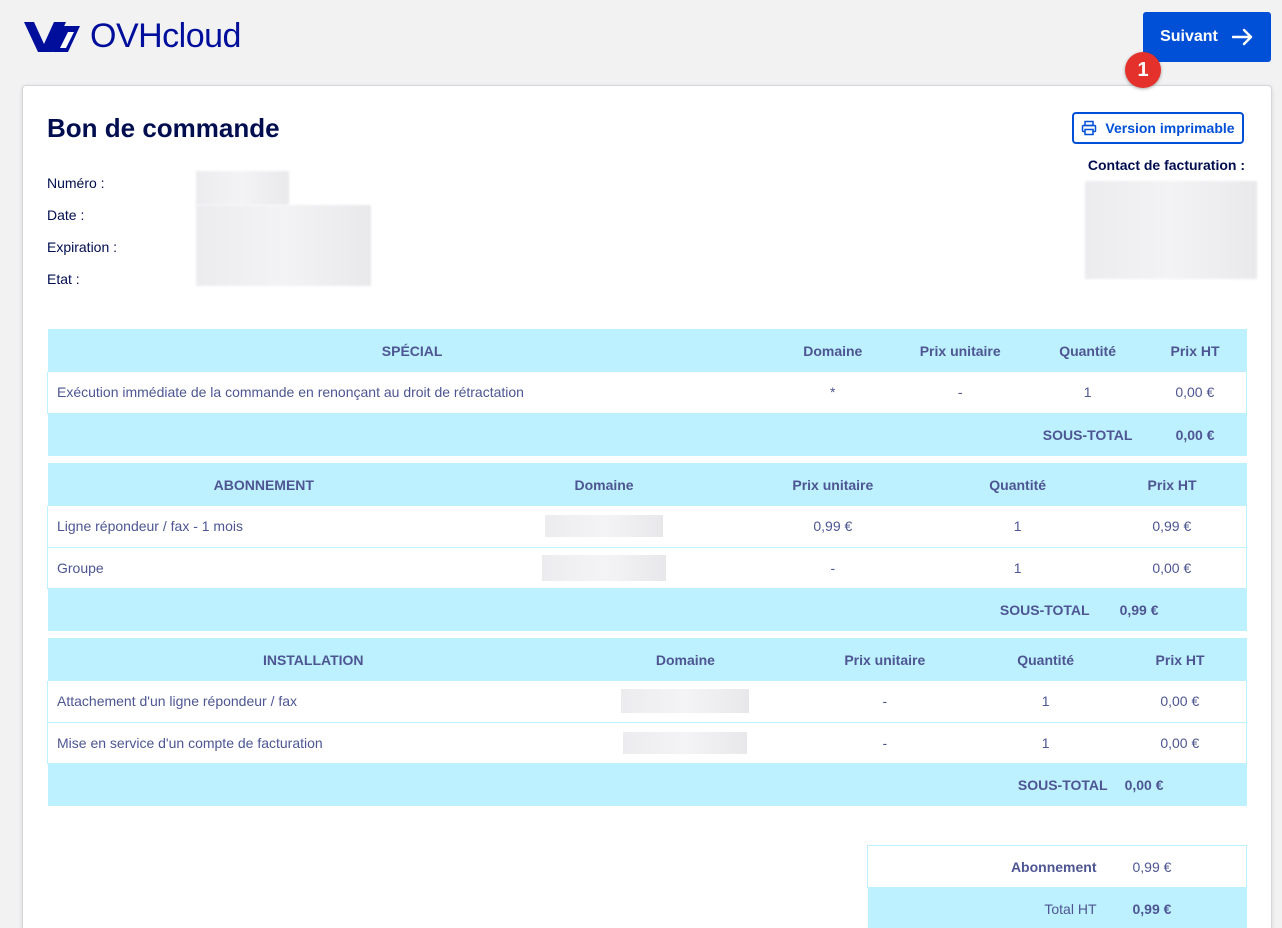  What do you see at coordinates (1242, 37) in the screenshot?
I see `arrow-right-icon` at bounding box center [1242, 37].